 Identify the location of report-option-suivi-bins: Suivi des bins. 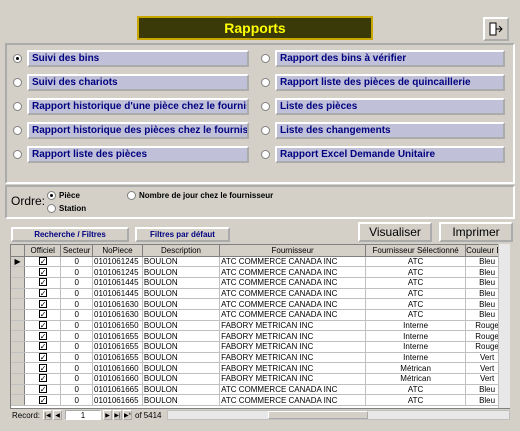
(131, 58).